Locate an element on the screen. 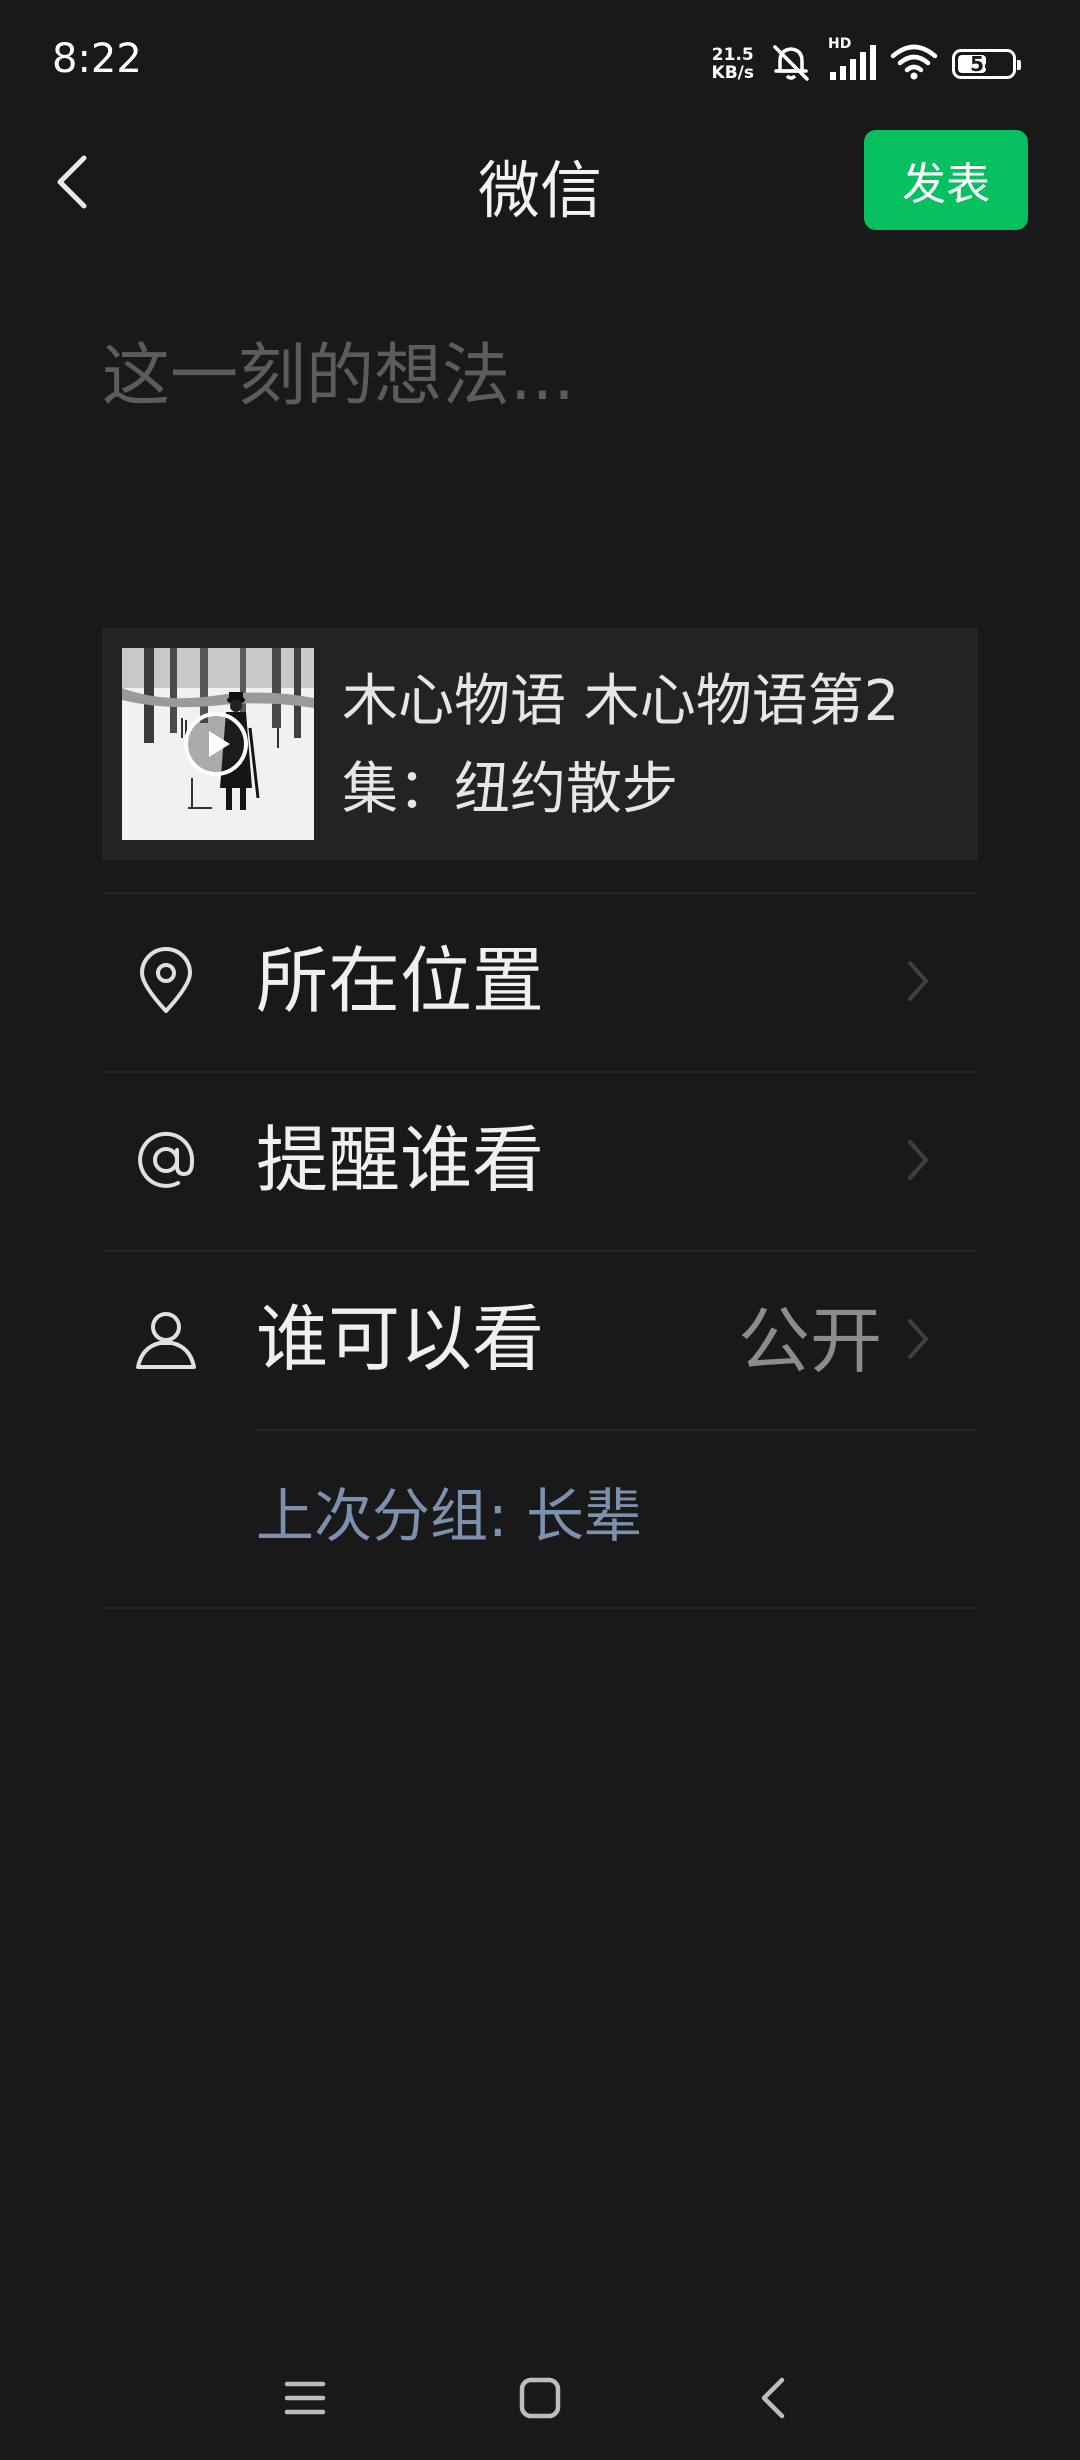  menu-button is located at coordinates (305, 2400).